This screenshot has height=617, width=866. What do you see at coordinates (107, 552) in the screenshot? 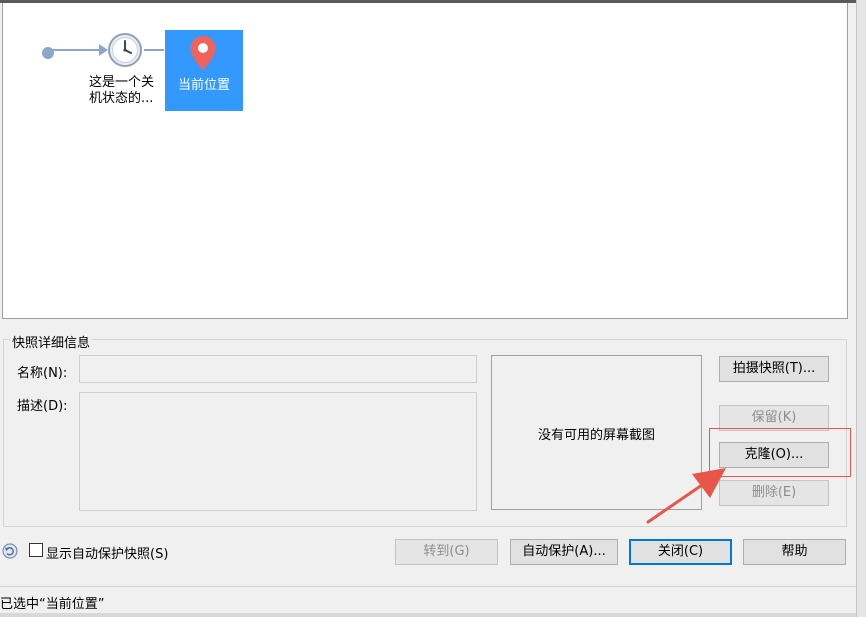
I see `show-autoprotect-label: 显示自动保护快照(S)` at bounding box center [107, 552].